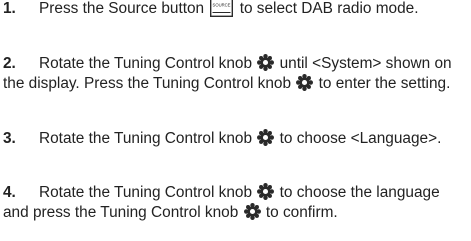  I want to click on step-number: 4., so click(9, 192).